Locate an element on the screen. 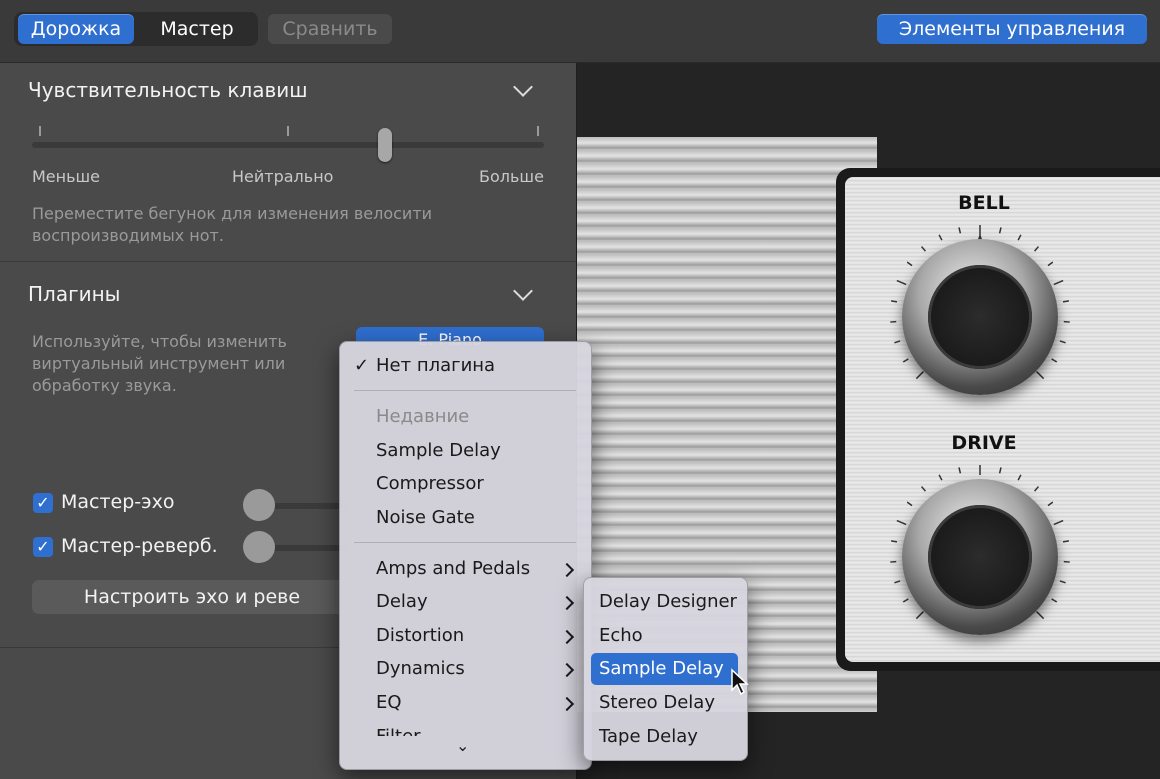 This screenshot has width=1160, height=779. echo-slider-thumb is located at coordinates (259, 505).